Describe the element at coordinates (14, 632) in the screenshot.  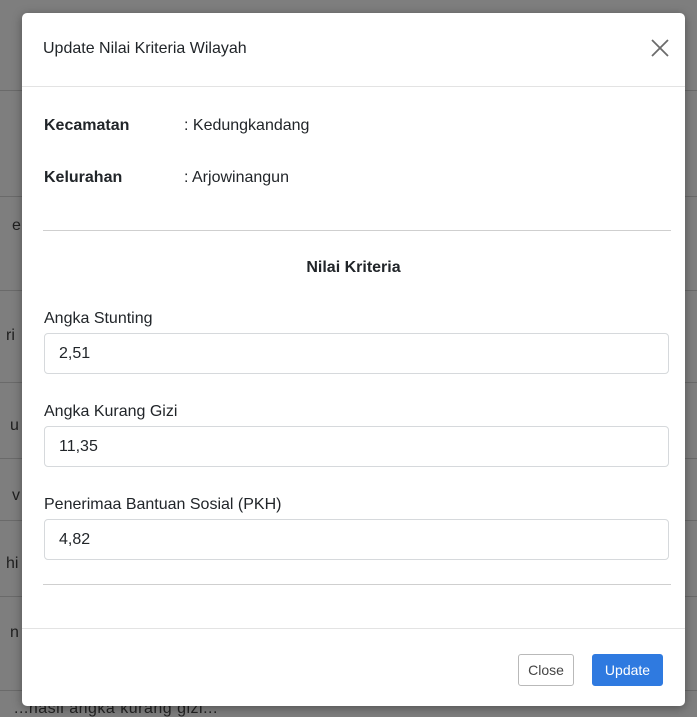
I see `background-text-fragment: n` at that location.